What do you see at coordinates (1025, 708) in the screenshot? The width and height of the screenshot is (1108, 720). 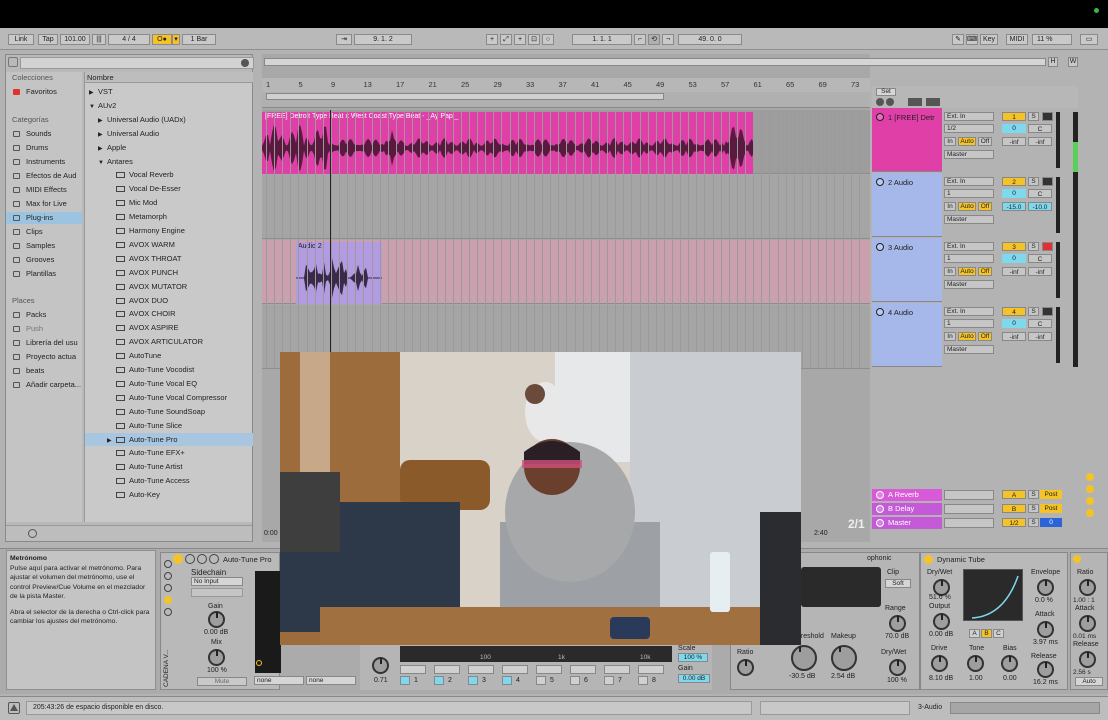 I see `device-overview` at bounding box center [1025, 708].